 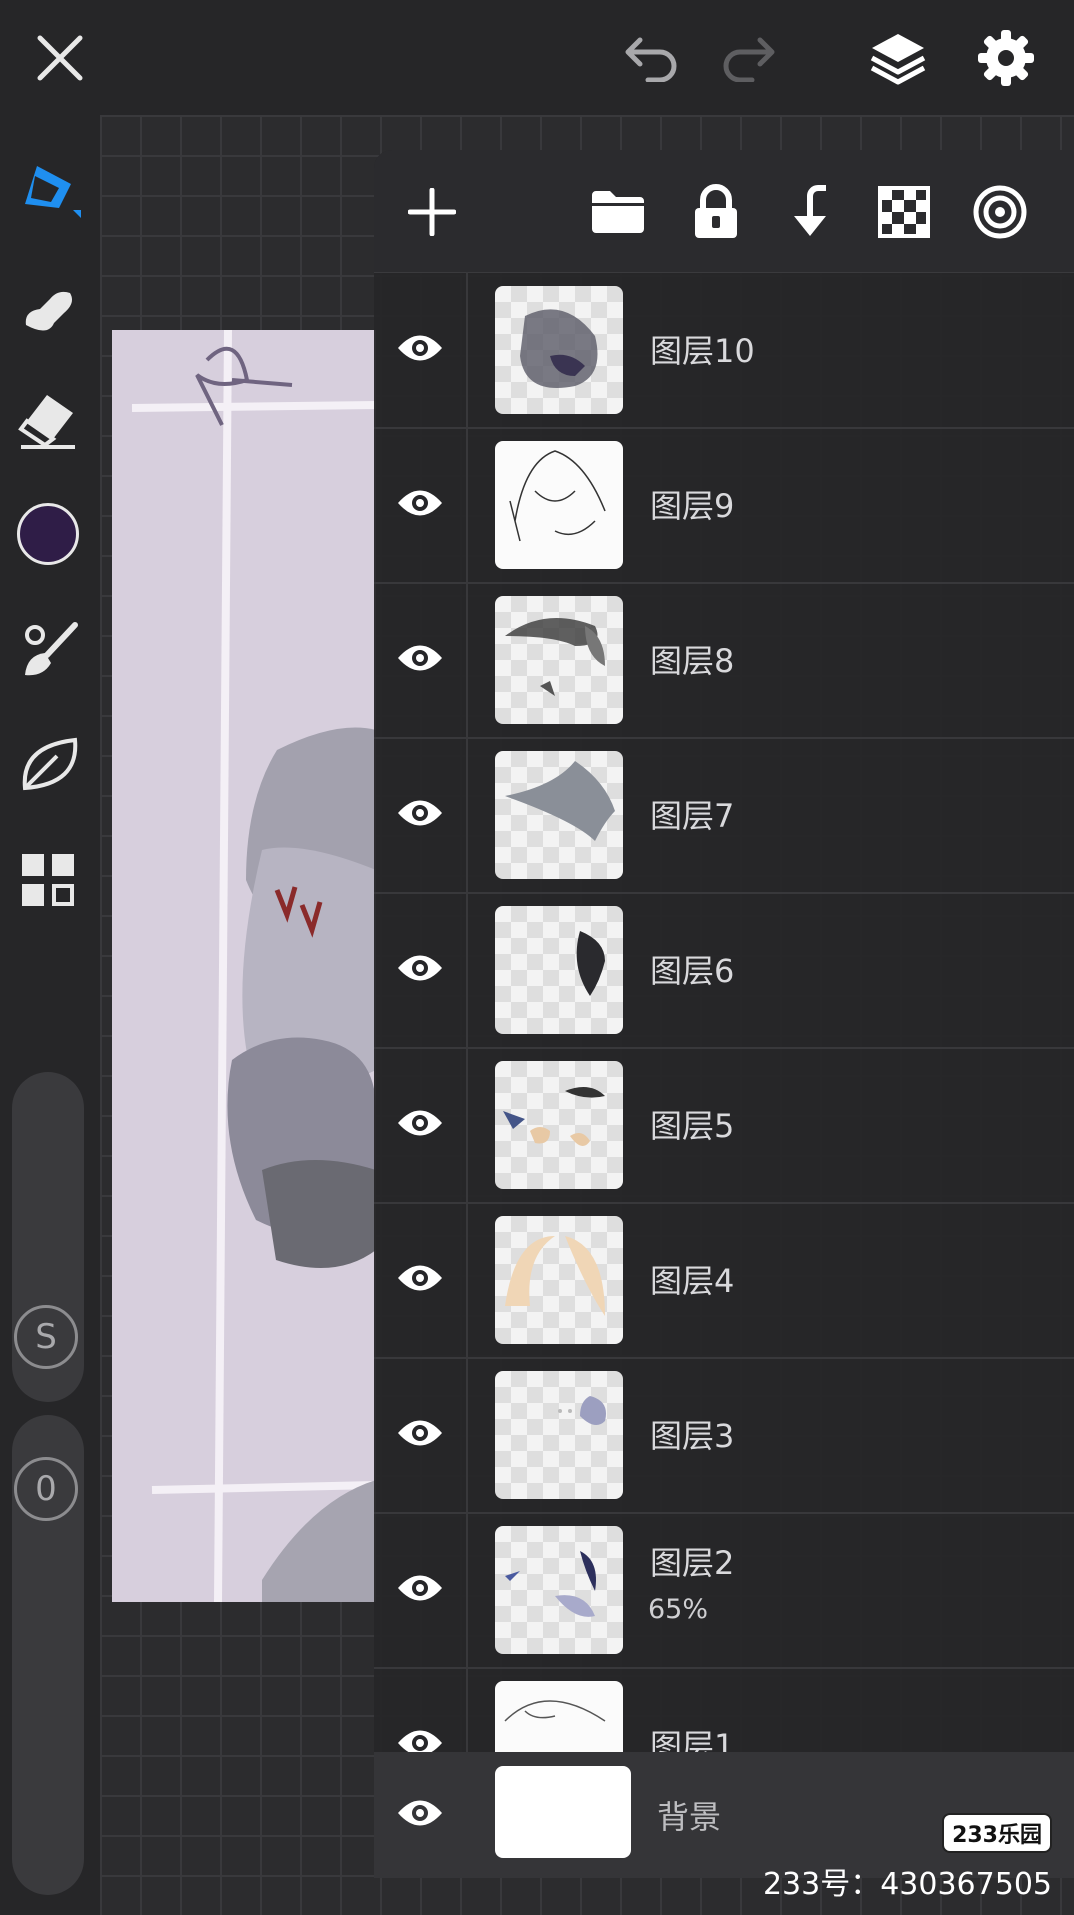 I want to click on size-button: S, so click(x=46, y=1337).